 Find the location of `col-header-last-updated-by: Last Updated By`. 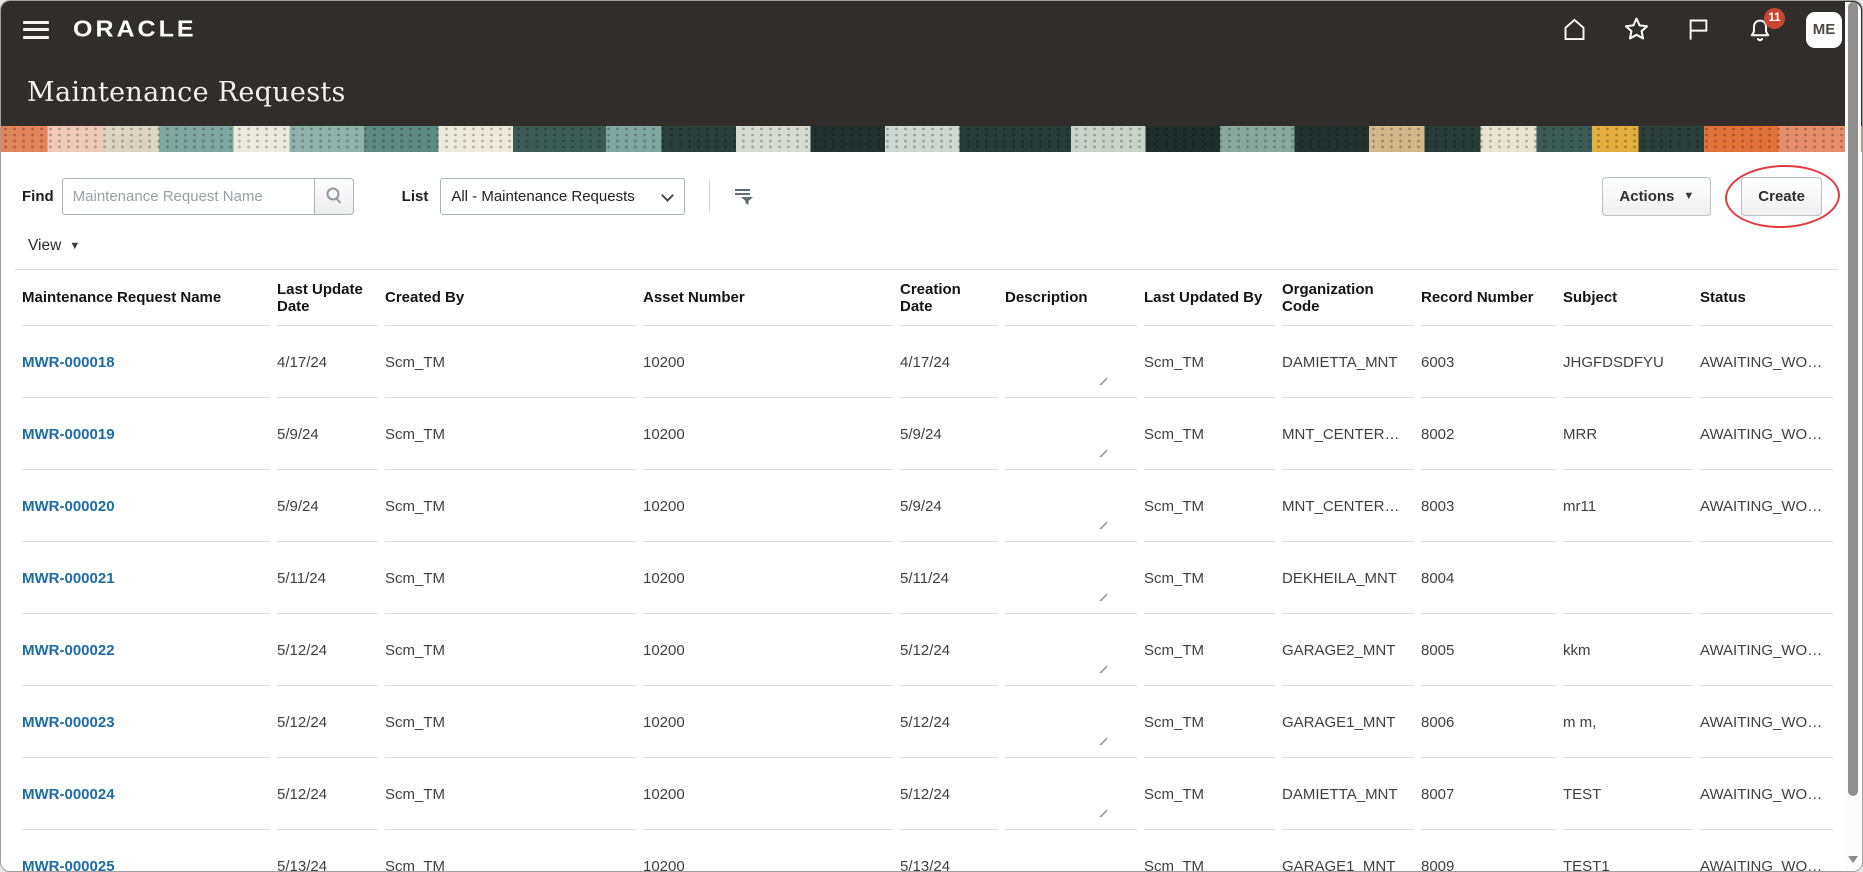

col-header-last-updated-by: Last Updated By is located at coordinates (1213, 298).